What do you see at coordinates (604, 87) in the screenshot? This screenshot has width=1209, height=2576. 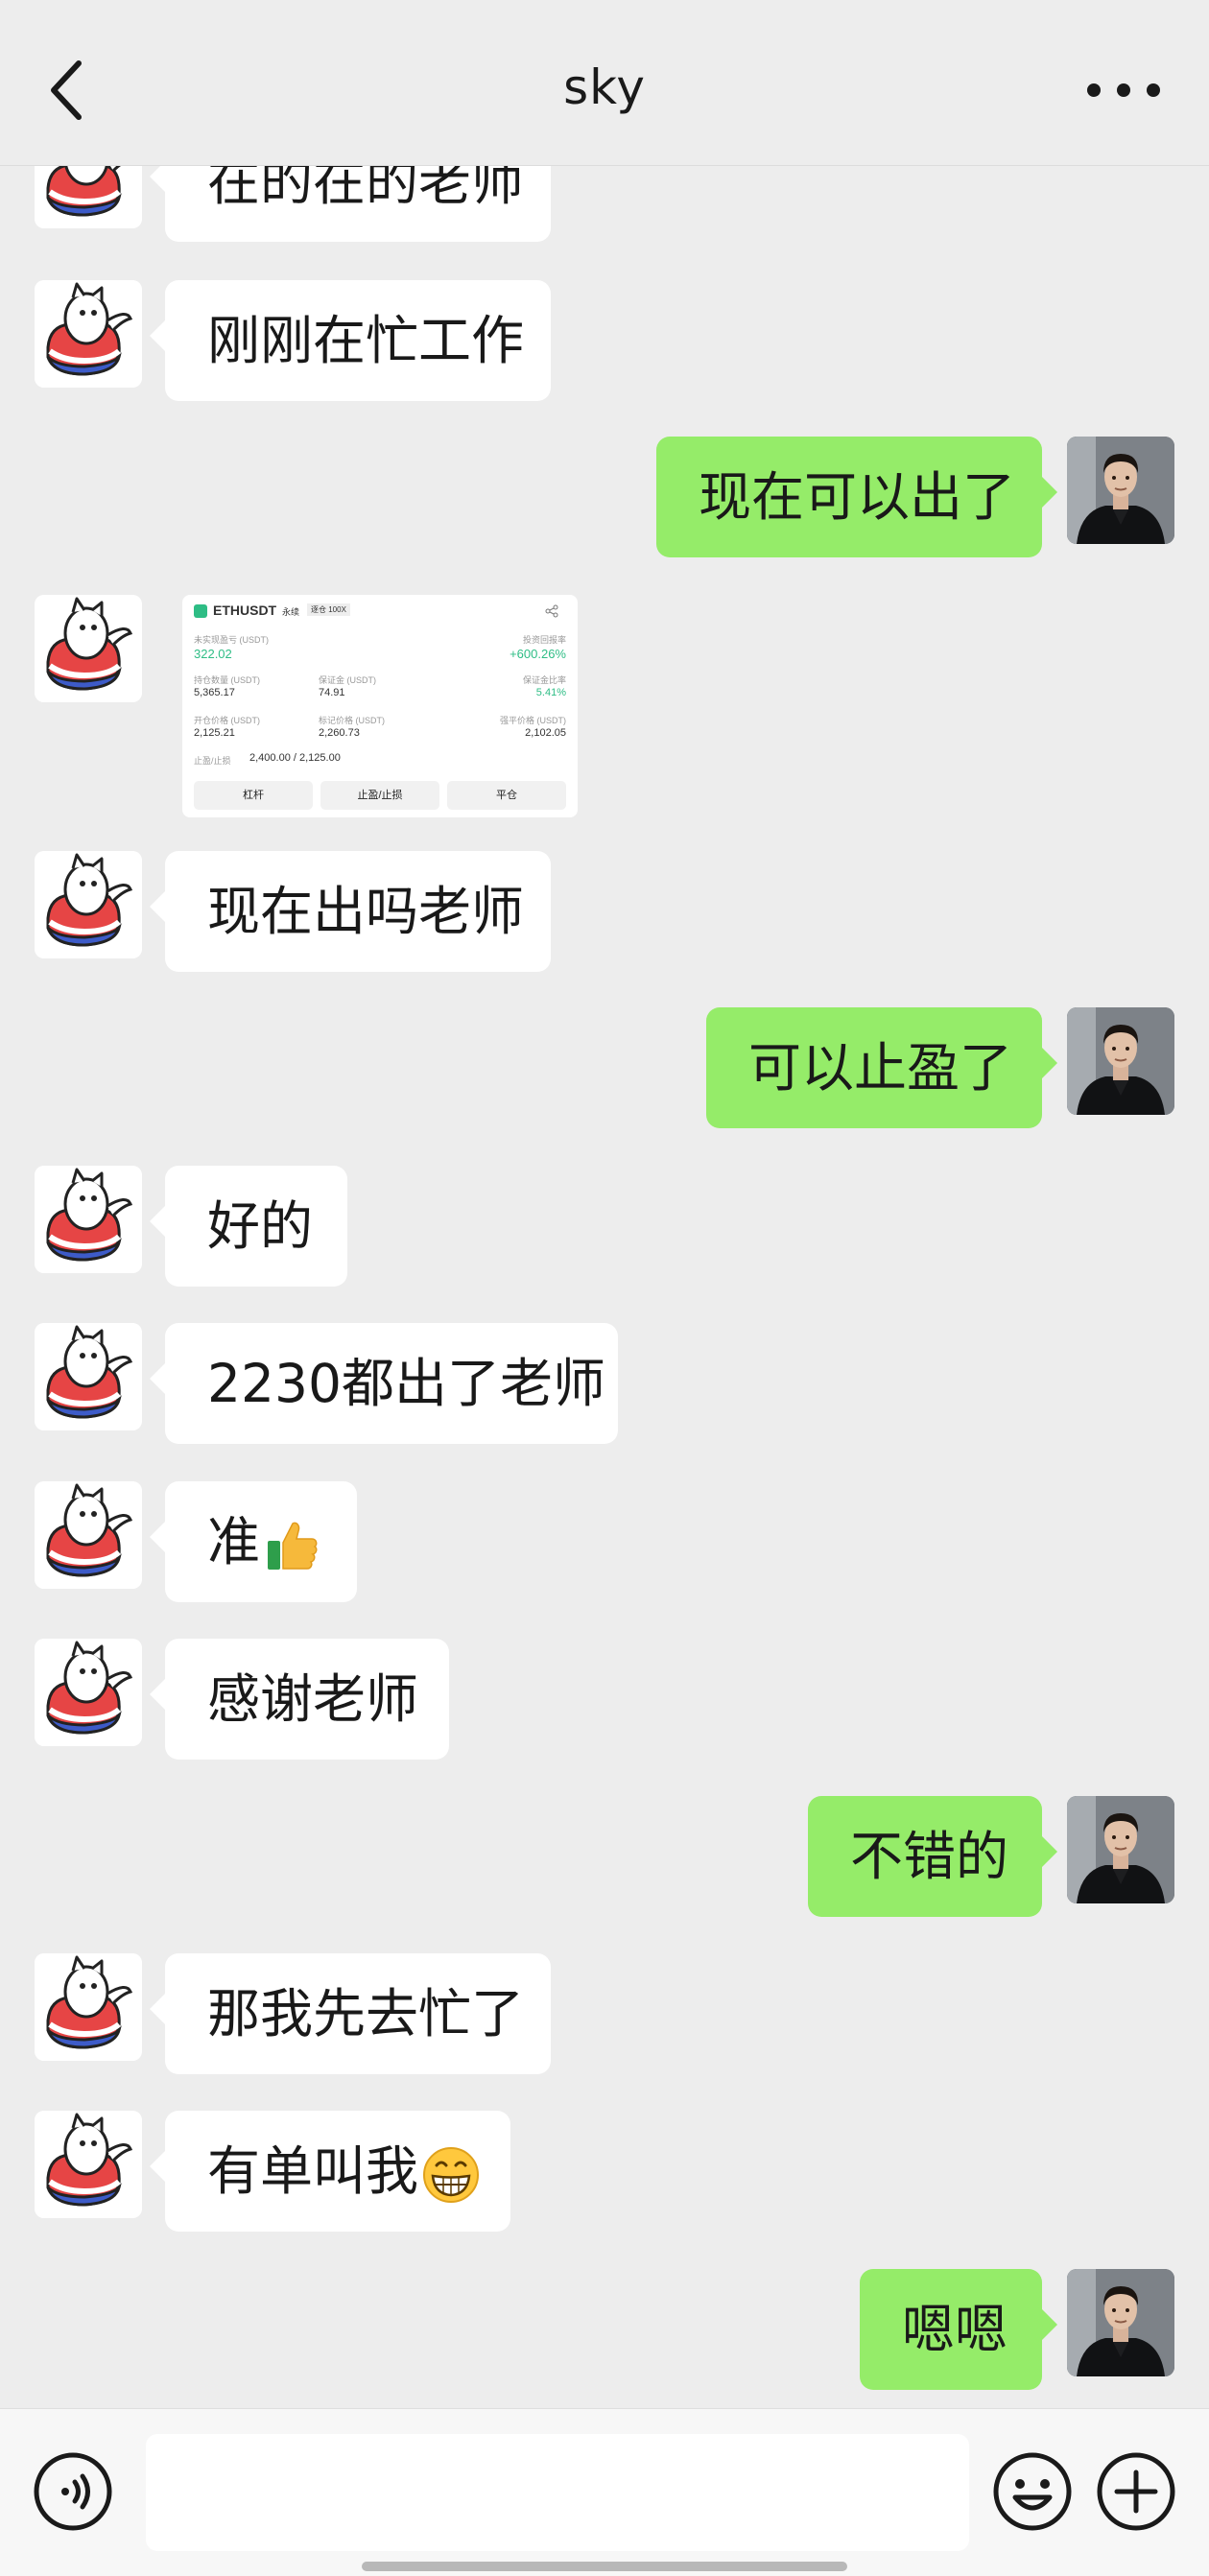 I see `chat-title: sky` at bounding box center [604, 87].